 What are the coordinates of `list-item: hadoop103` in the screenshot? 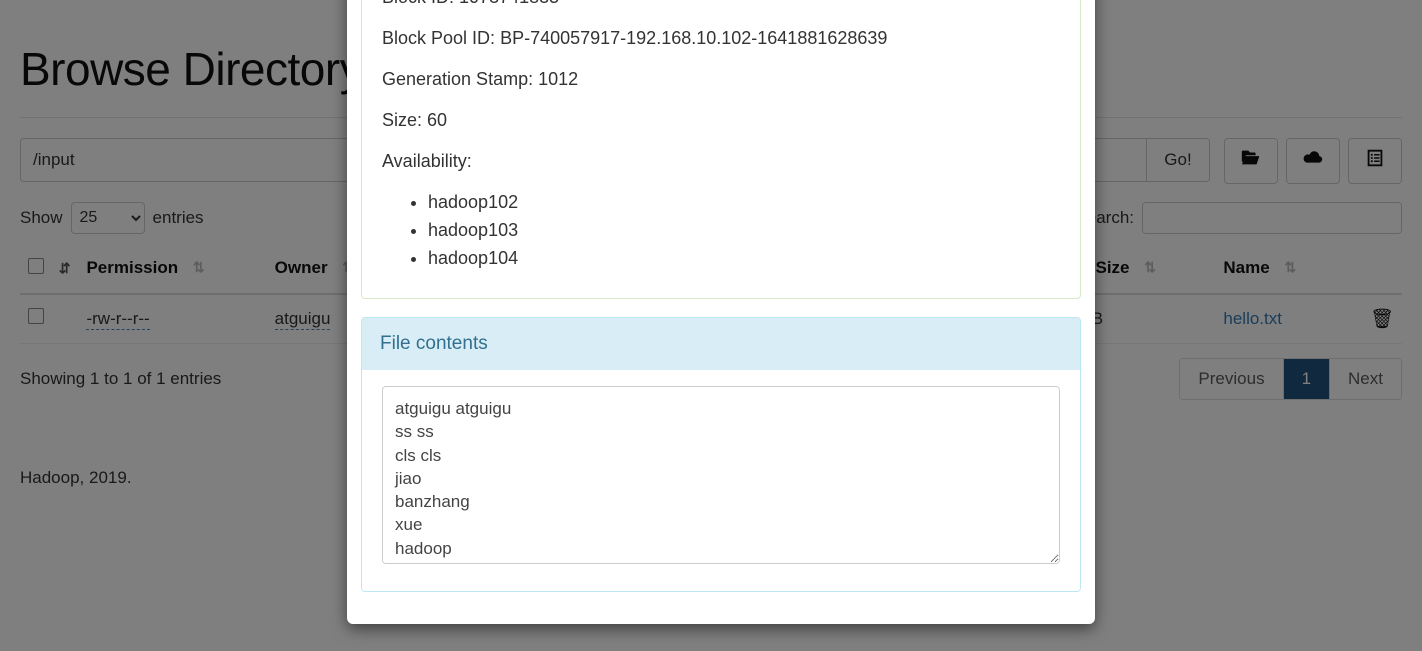 It's located at (744, 230).